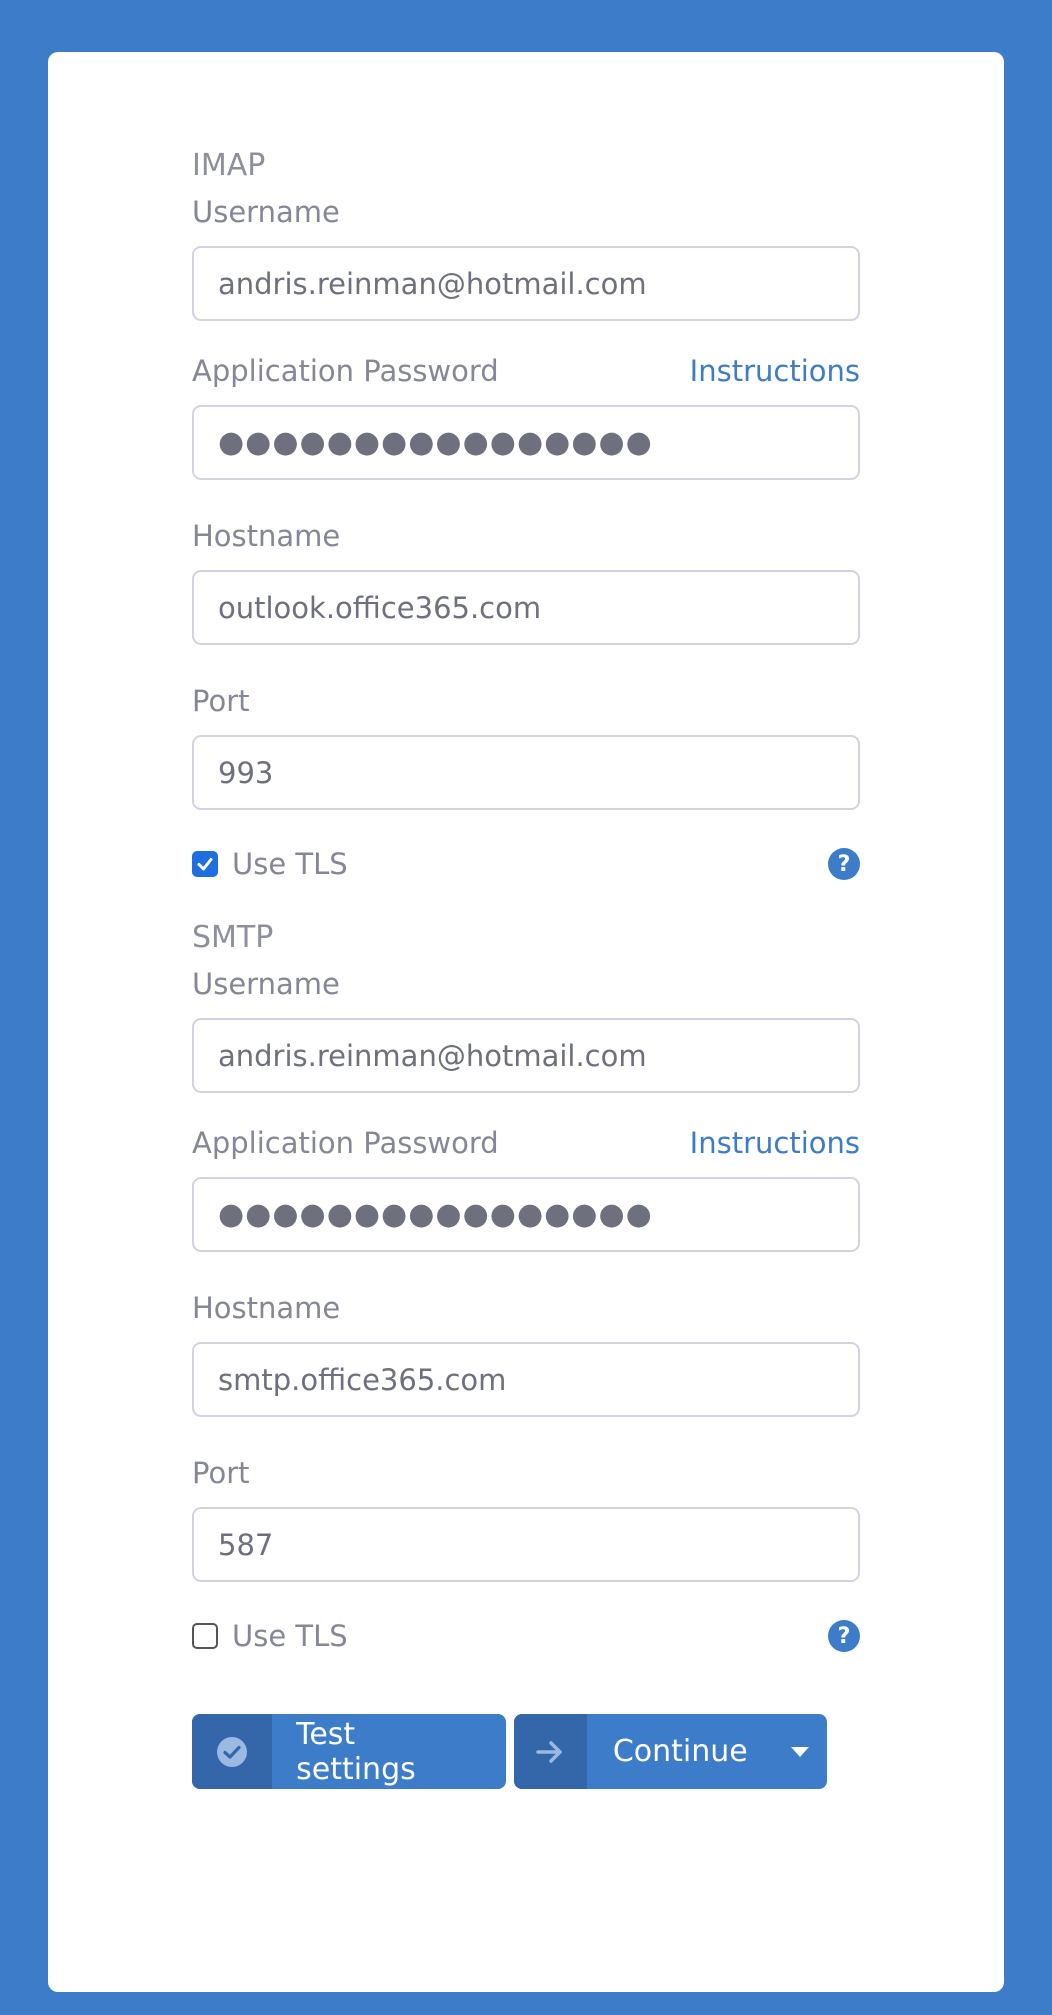  Describe the element at coordinates (266, 212) in the screenshot. I see `imap-username-label: Username` at that location.